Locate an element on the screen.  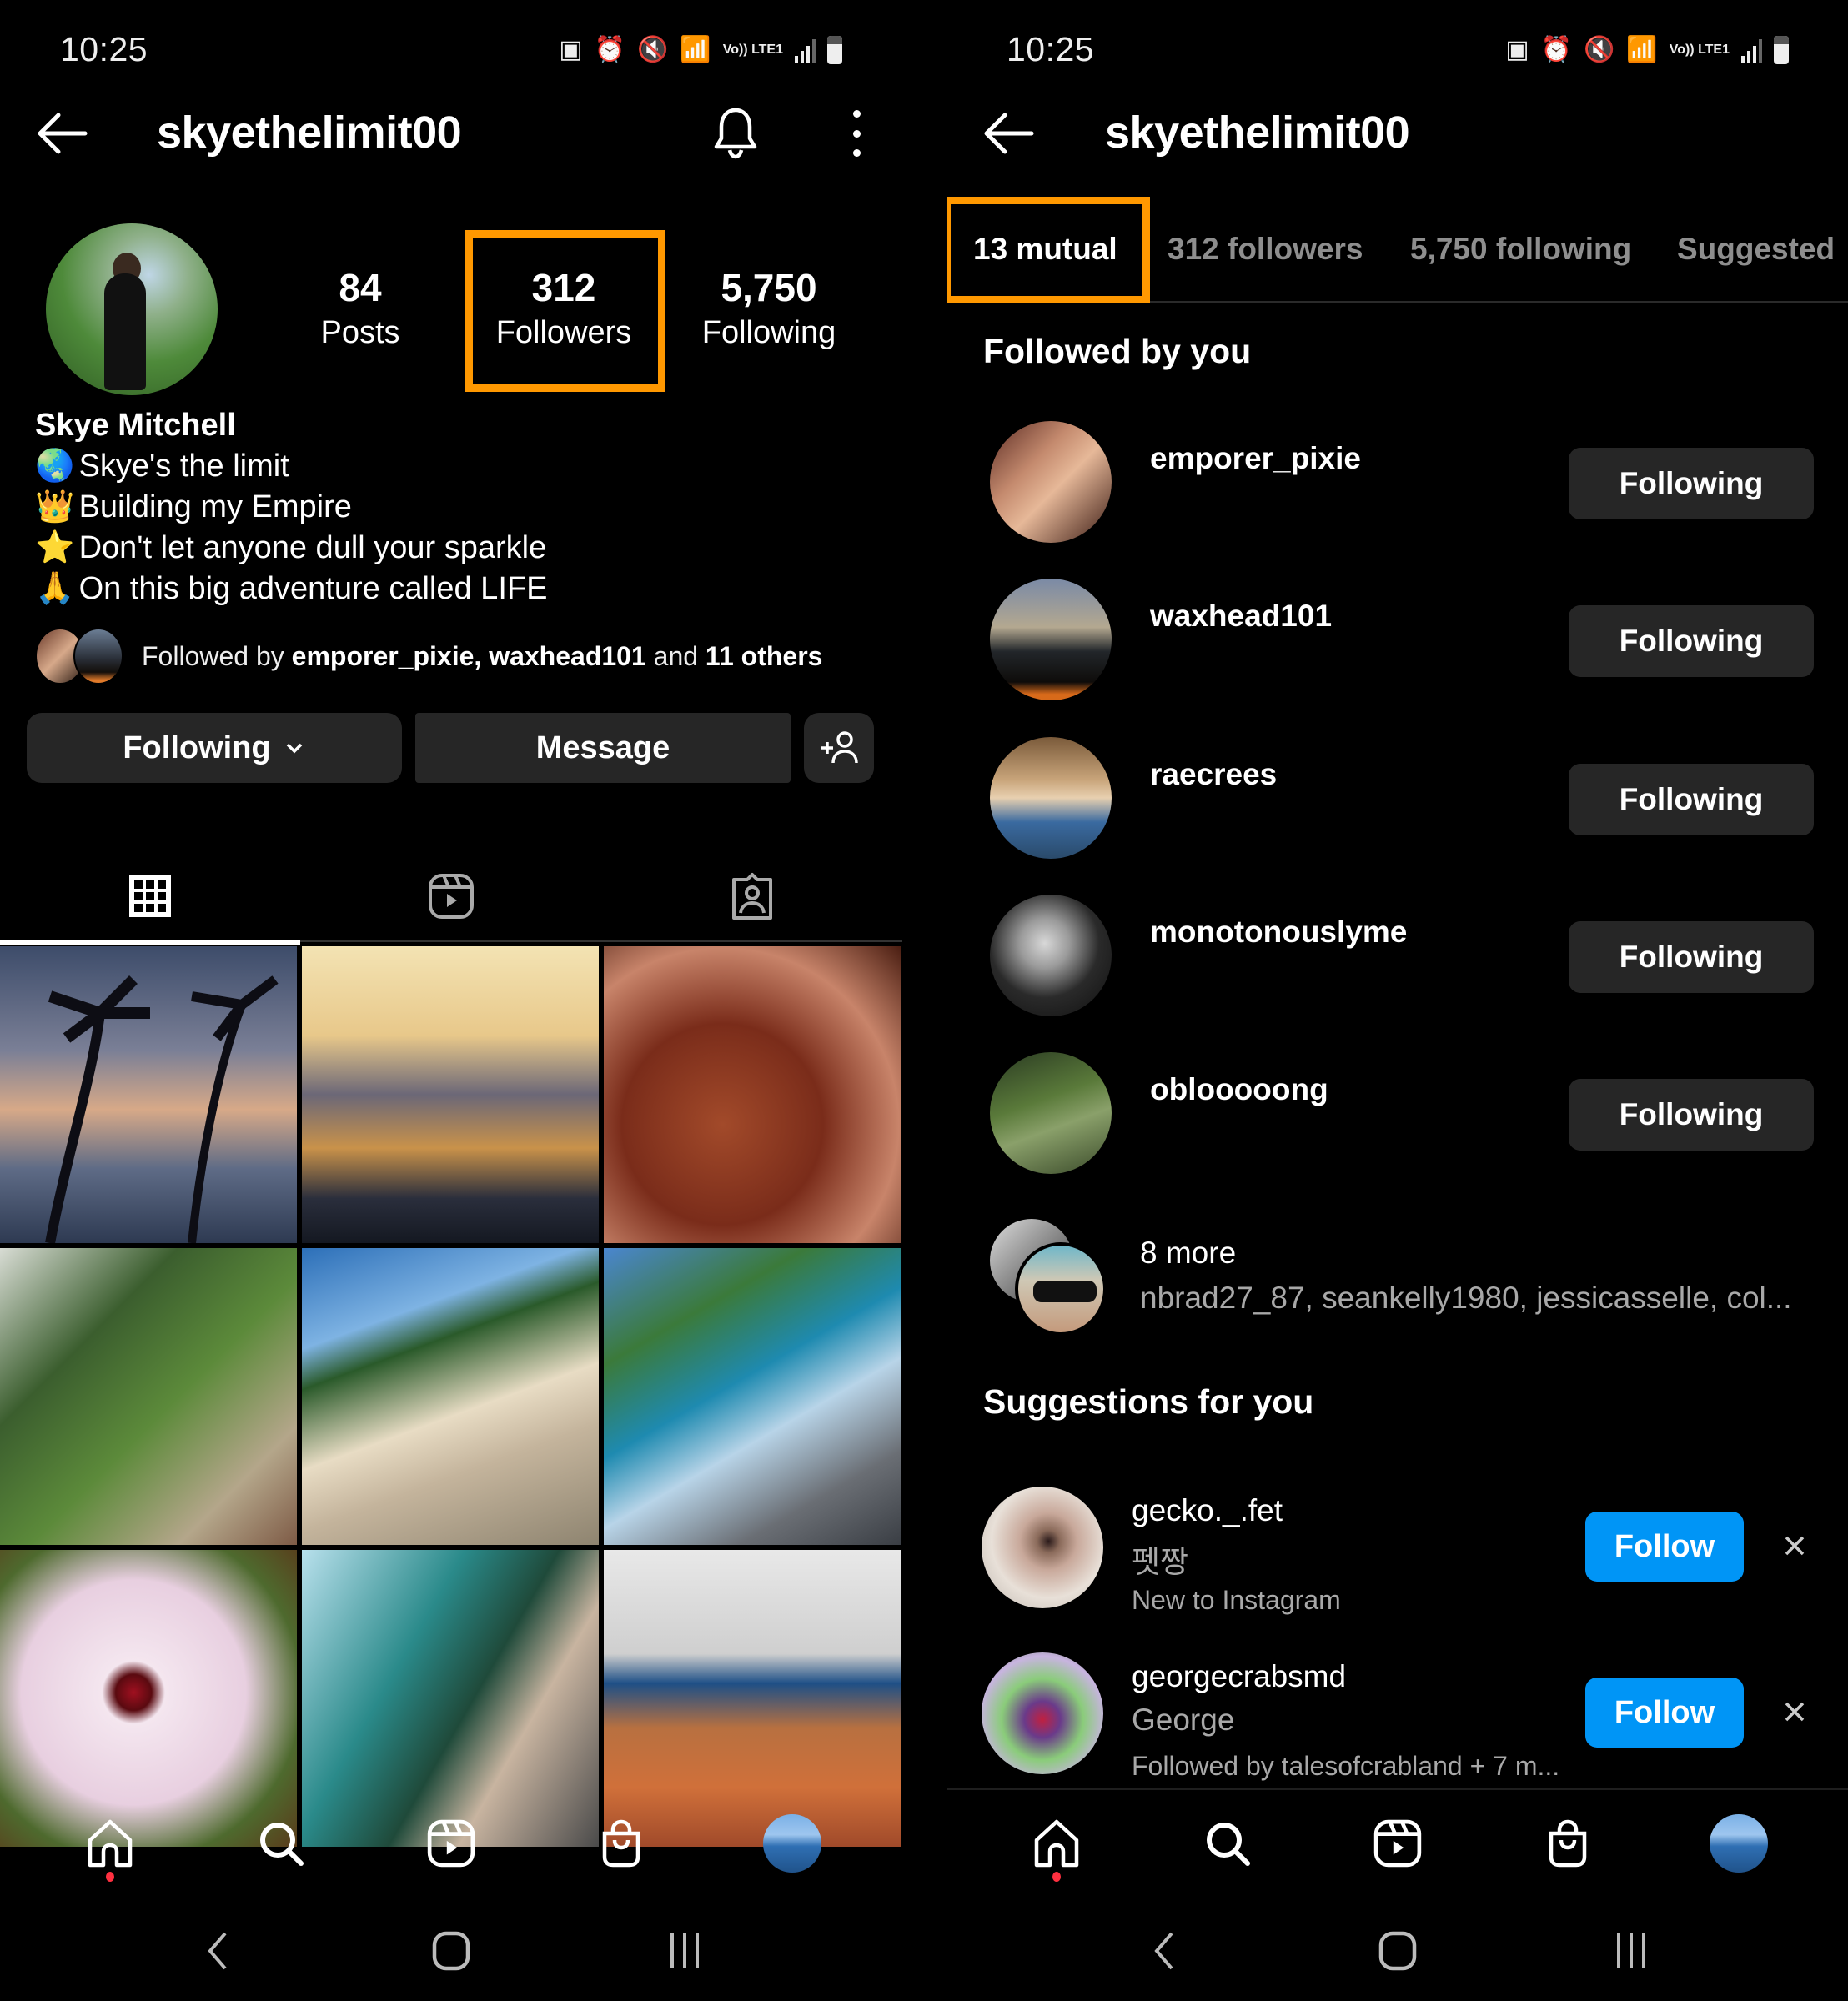
mutual-user-row: waxhead101 Following is located at coordinates (1397, 641).